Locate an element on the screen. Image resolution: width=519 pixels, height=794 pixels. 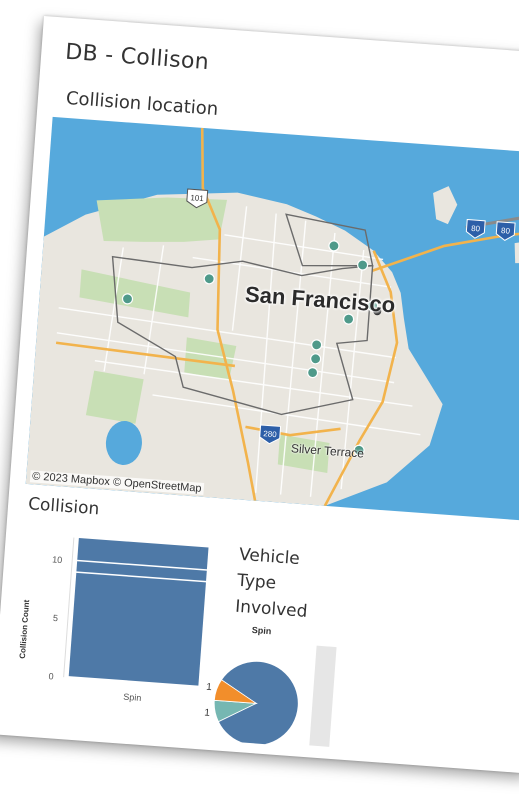
svg-text: 101 is located at coordinates (197, 198).